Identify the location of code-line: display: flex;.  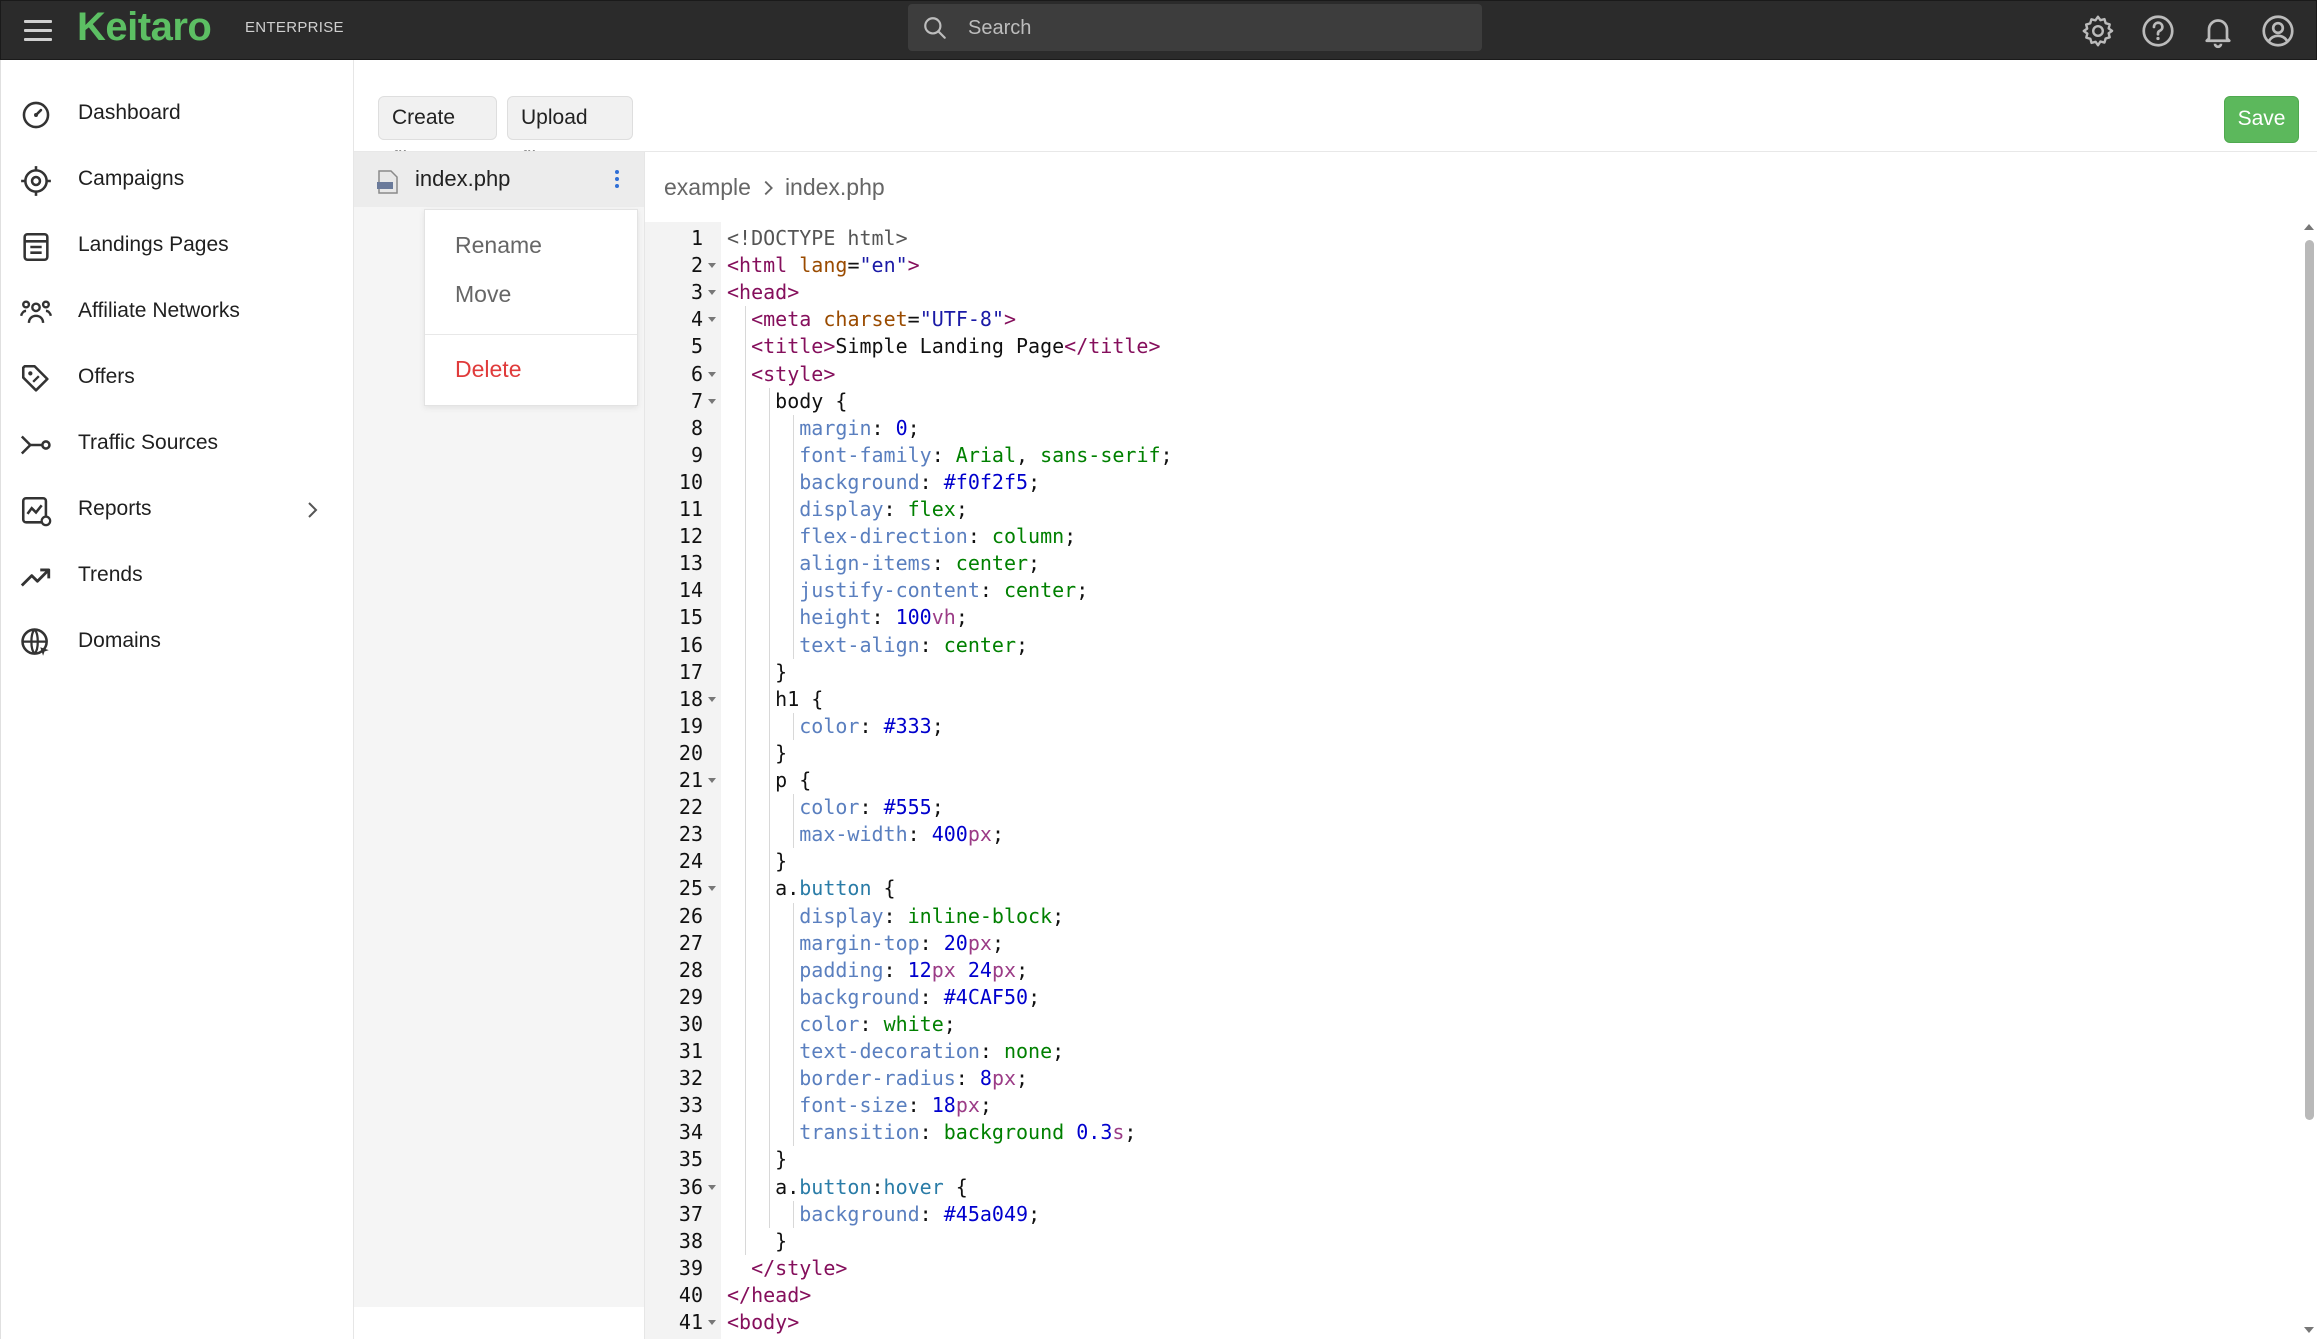
(883, 509).